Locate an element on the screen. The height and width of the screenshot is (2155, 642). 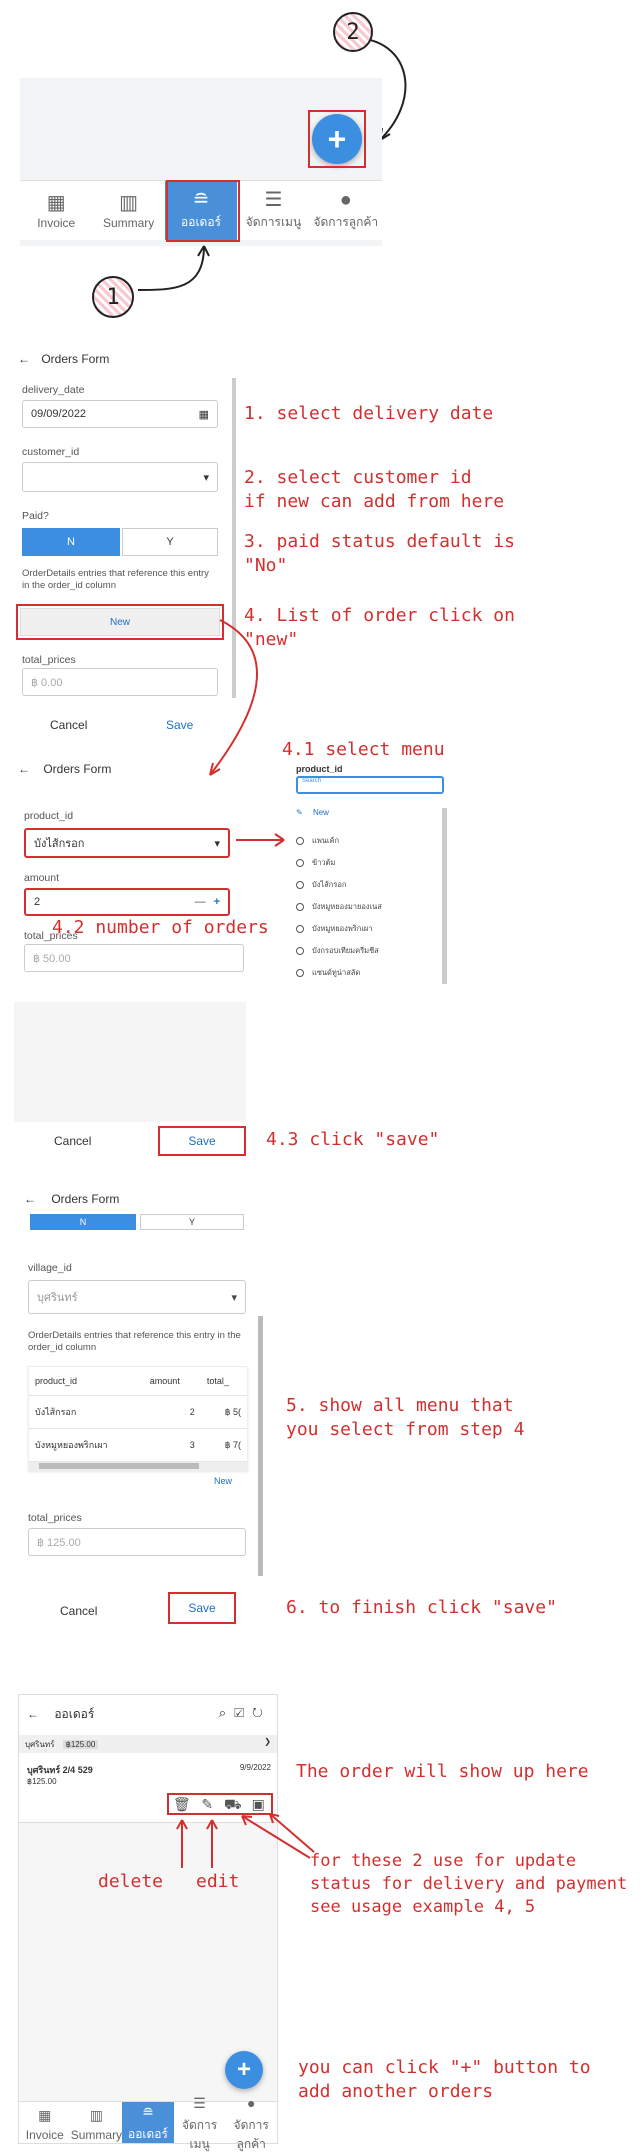
fab-highlight is located at coordinates (337, 139).